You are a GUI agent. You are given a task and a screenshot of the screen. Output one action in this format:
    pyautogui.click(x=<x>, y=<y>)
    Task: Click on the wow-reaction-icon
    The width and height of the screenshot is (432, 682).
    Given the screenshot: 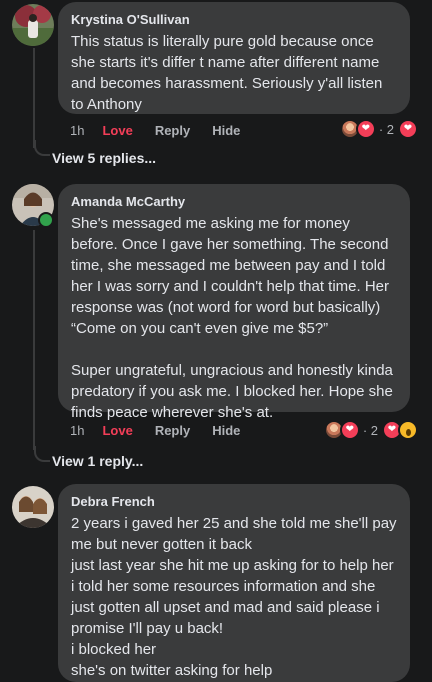 What is the action you would take?
    pyautogui.click(x=408, y=430)
    